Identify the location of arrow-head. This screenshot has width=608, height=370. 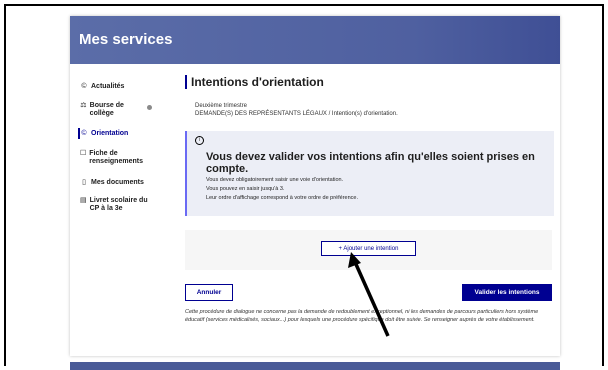
(354, 260).